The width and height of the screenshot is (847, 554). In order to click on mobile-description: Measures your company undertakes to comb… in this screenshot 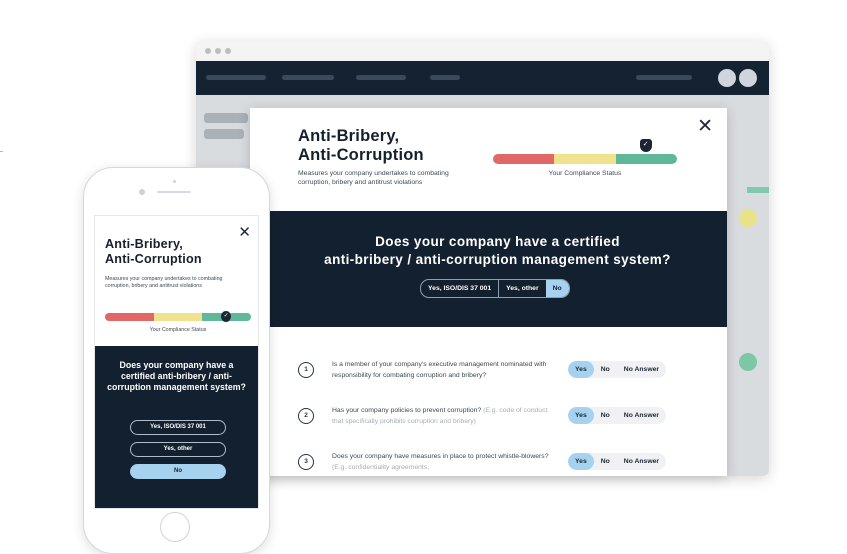, I will do `click(164, 282)`.